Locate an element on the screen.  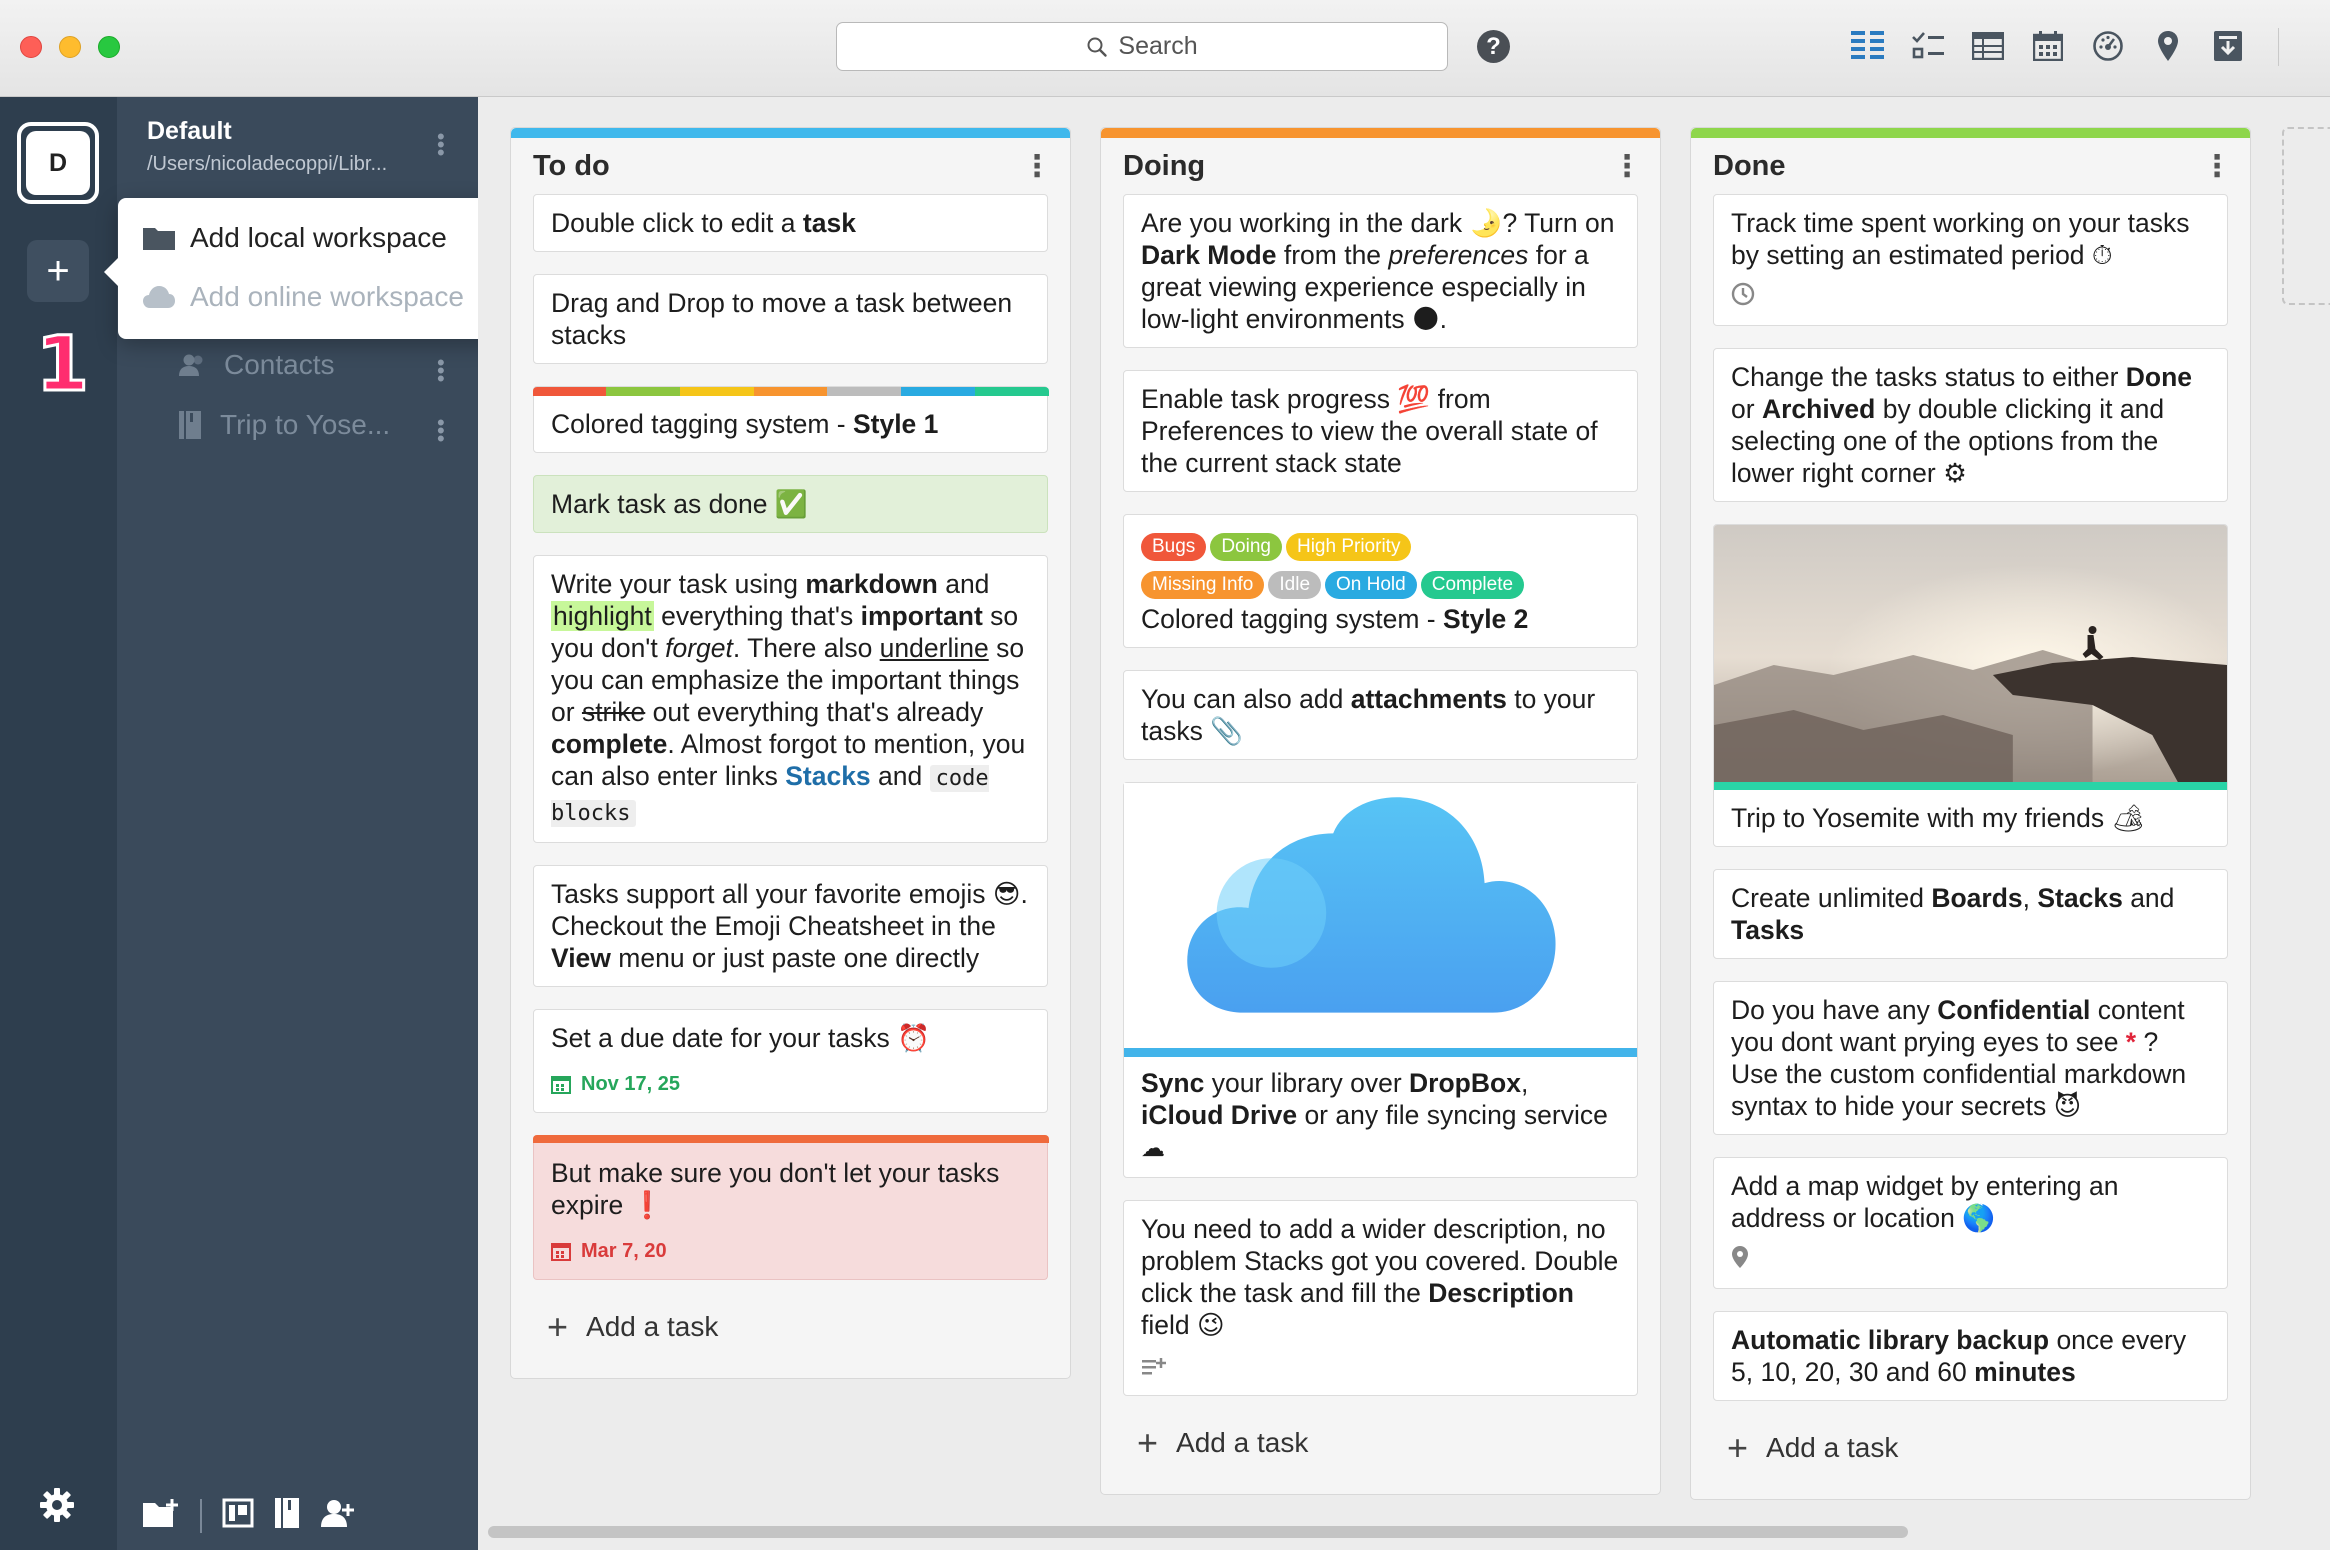
devil-emoji-icon: 😈 is located at coordinates (2067, 1106).